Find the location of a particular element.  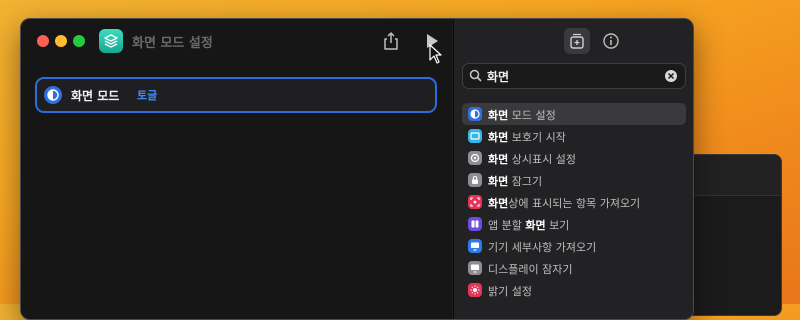

zoom-button is located at coordinates (79, 41).